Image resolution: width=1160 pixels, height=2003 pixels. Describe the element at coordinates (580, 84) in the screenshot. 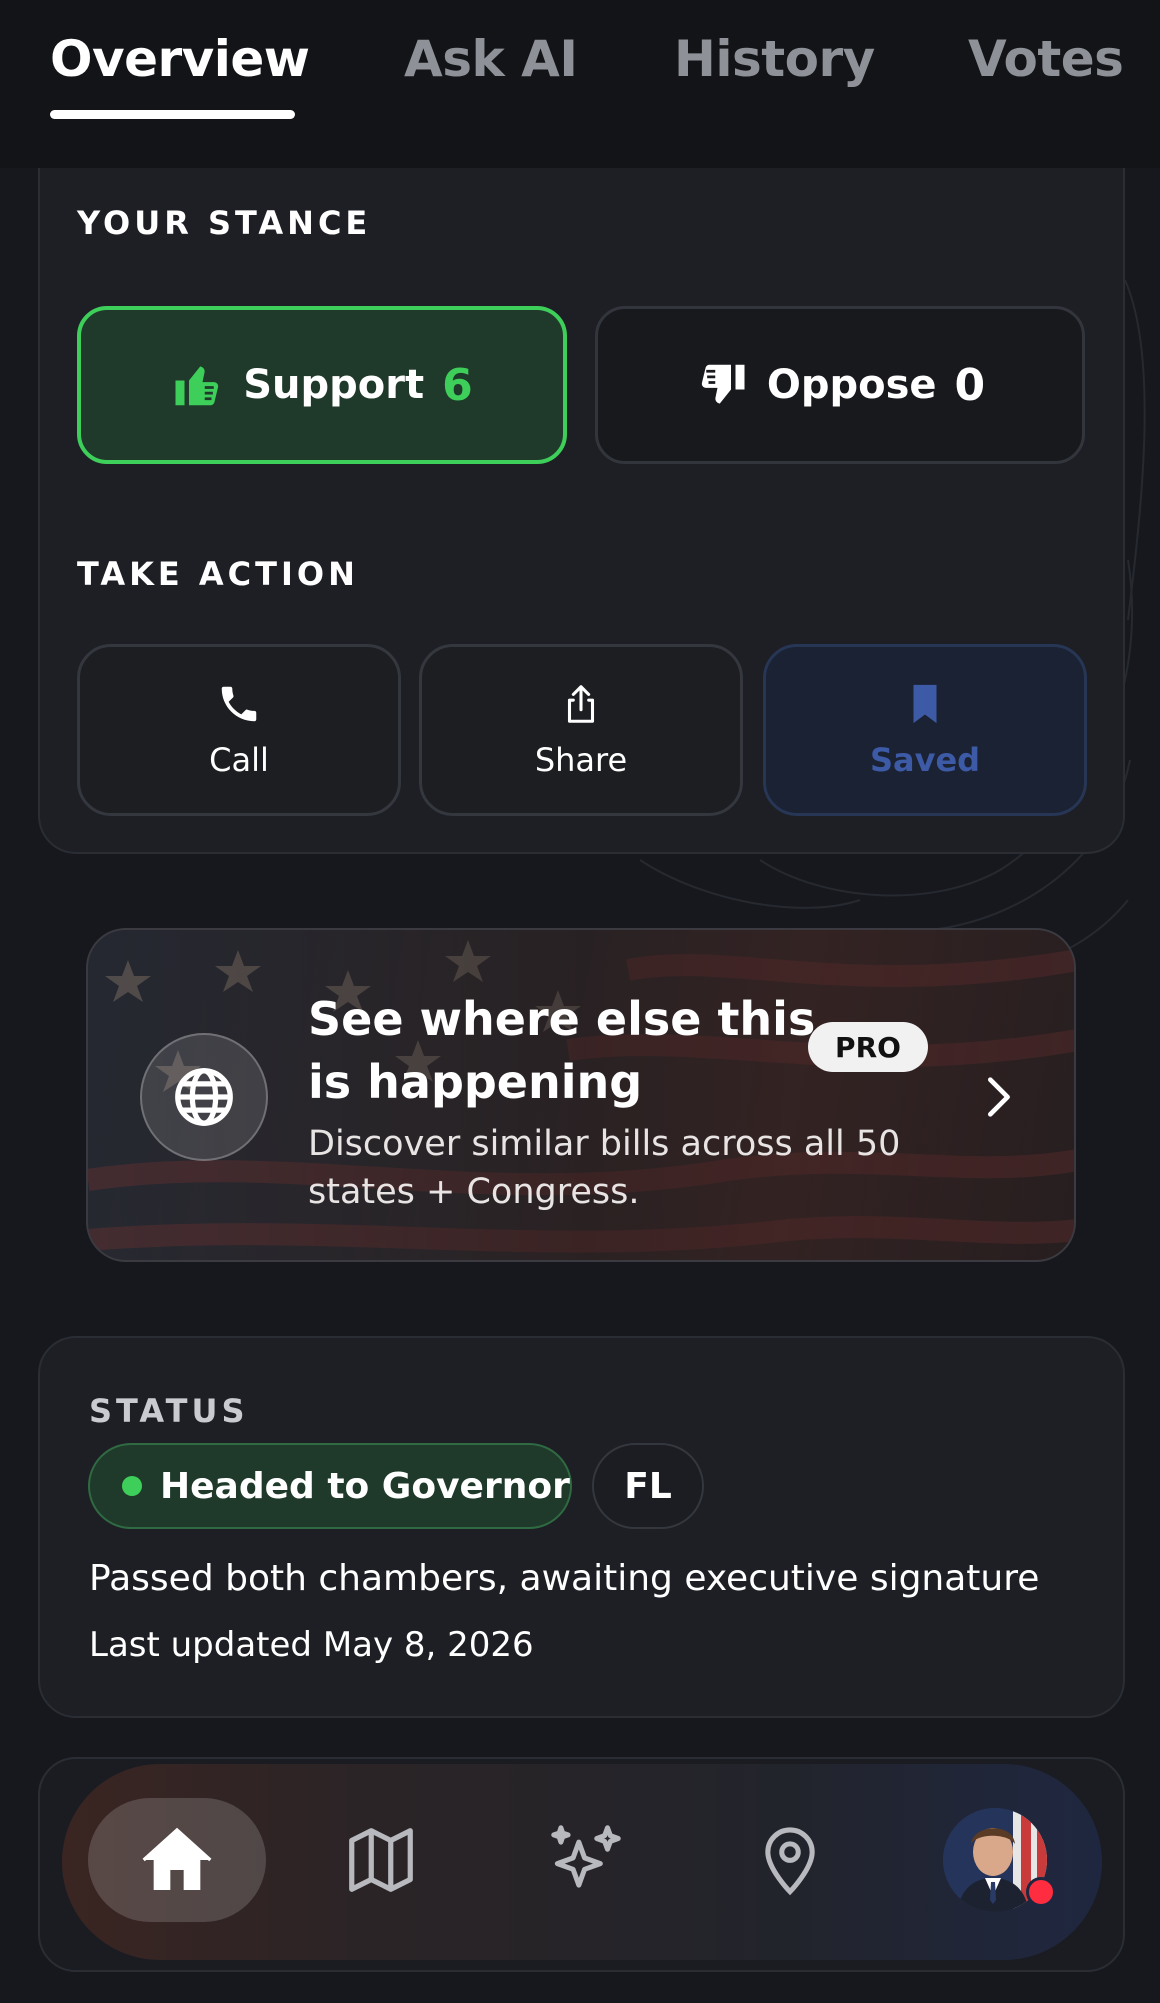

I see `tab-bar: Overview Ask AI History Votes` at that location.